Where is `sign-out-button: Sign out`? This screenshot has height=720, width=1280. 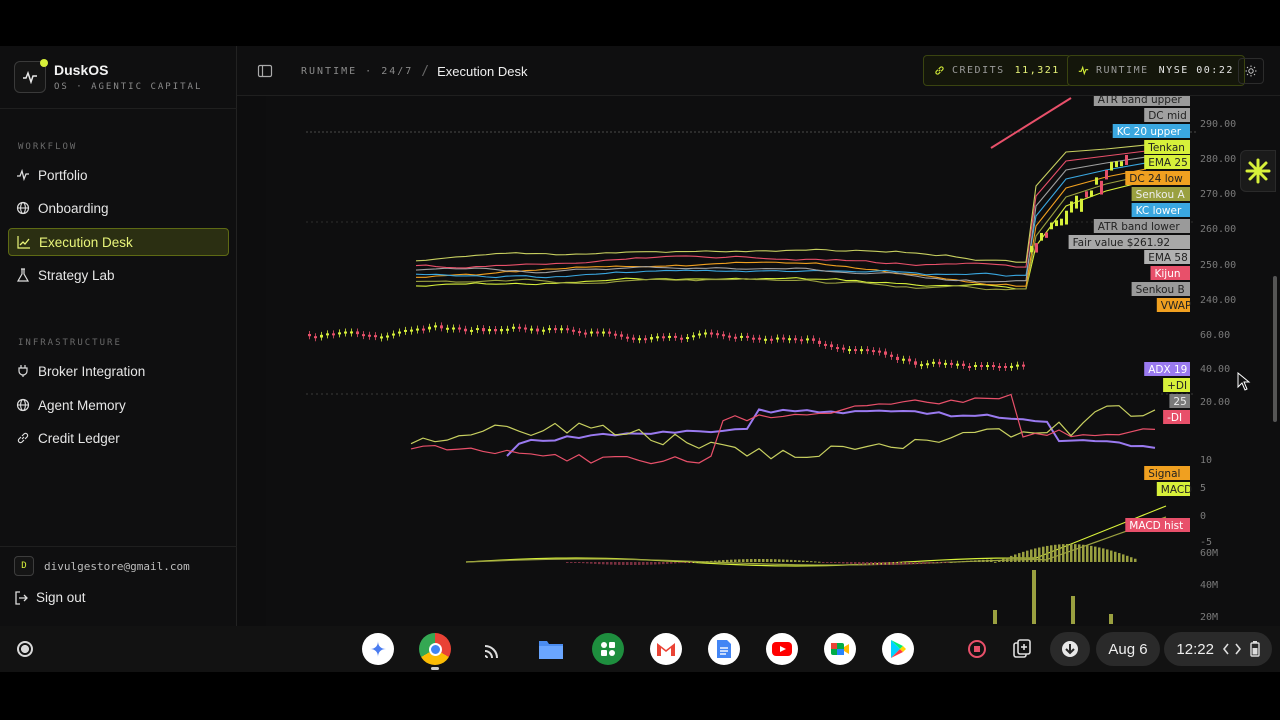
sign-out-button: Sign out is located at coordinates (50, 597).